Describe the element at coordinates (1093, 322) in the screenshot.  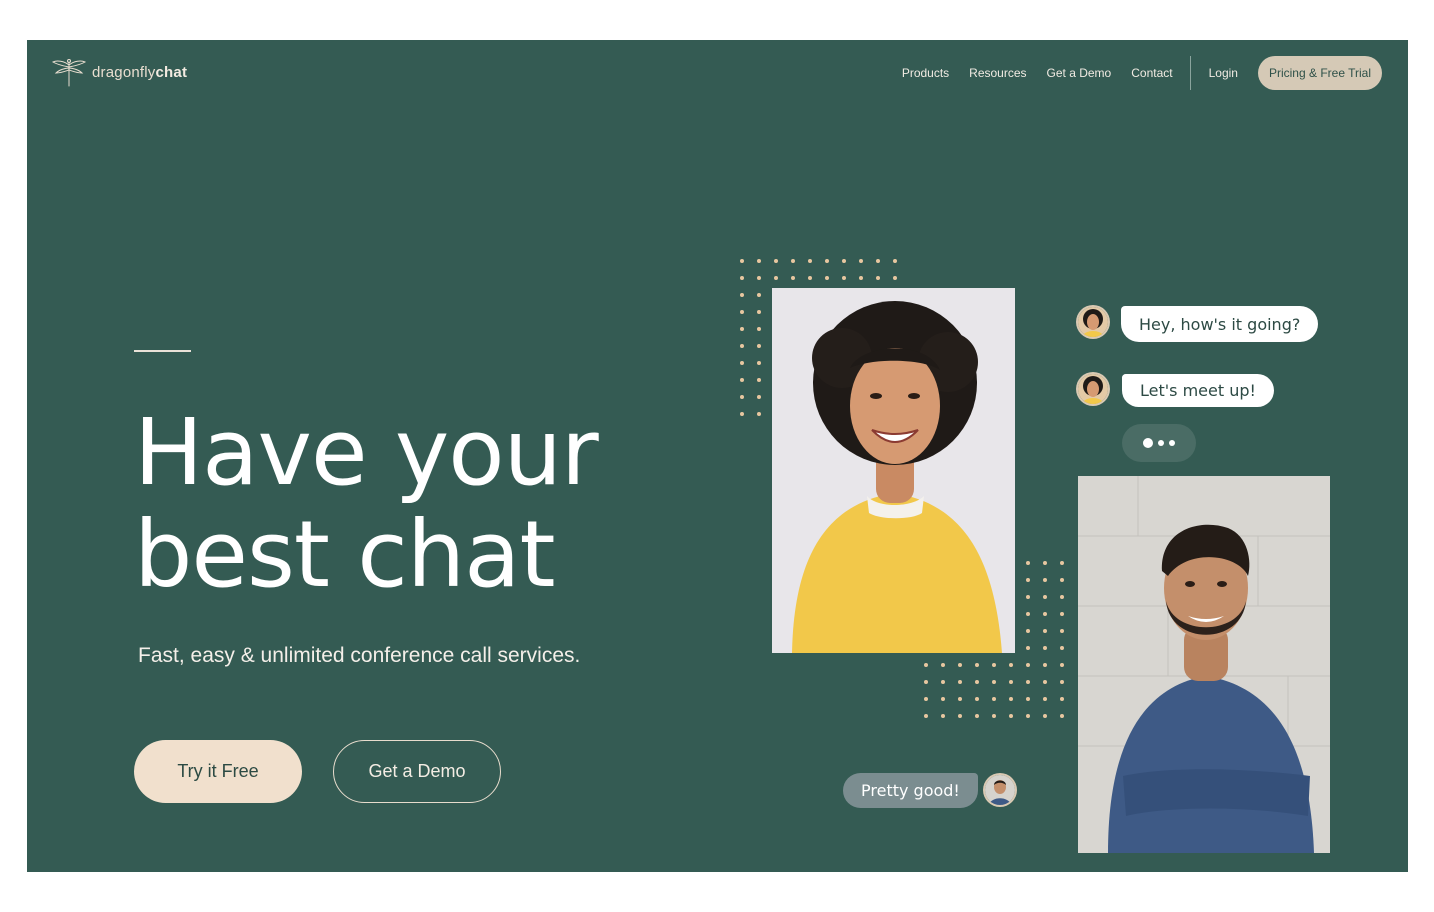
I see `avatar-woman` at that location.